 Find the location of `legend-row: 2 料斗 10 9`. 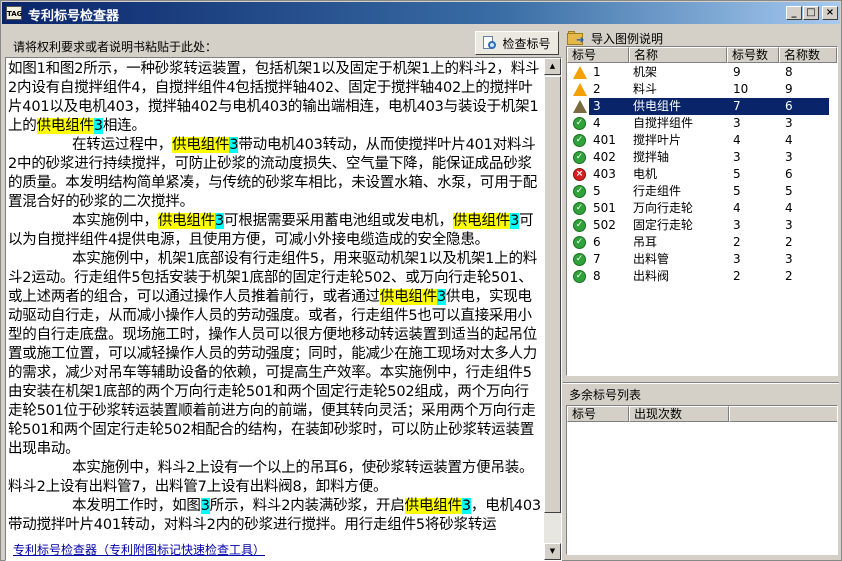

legend-row: 2 料斗 10 9 is located at coordinates (699, 89).